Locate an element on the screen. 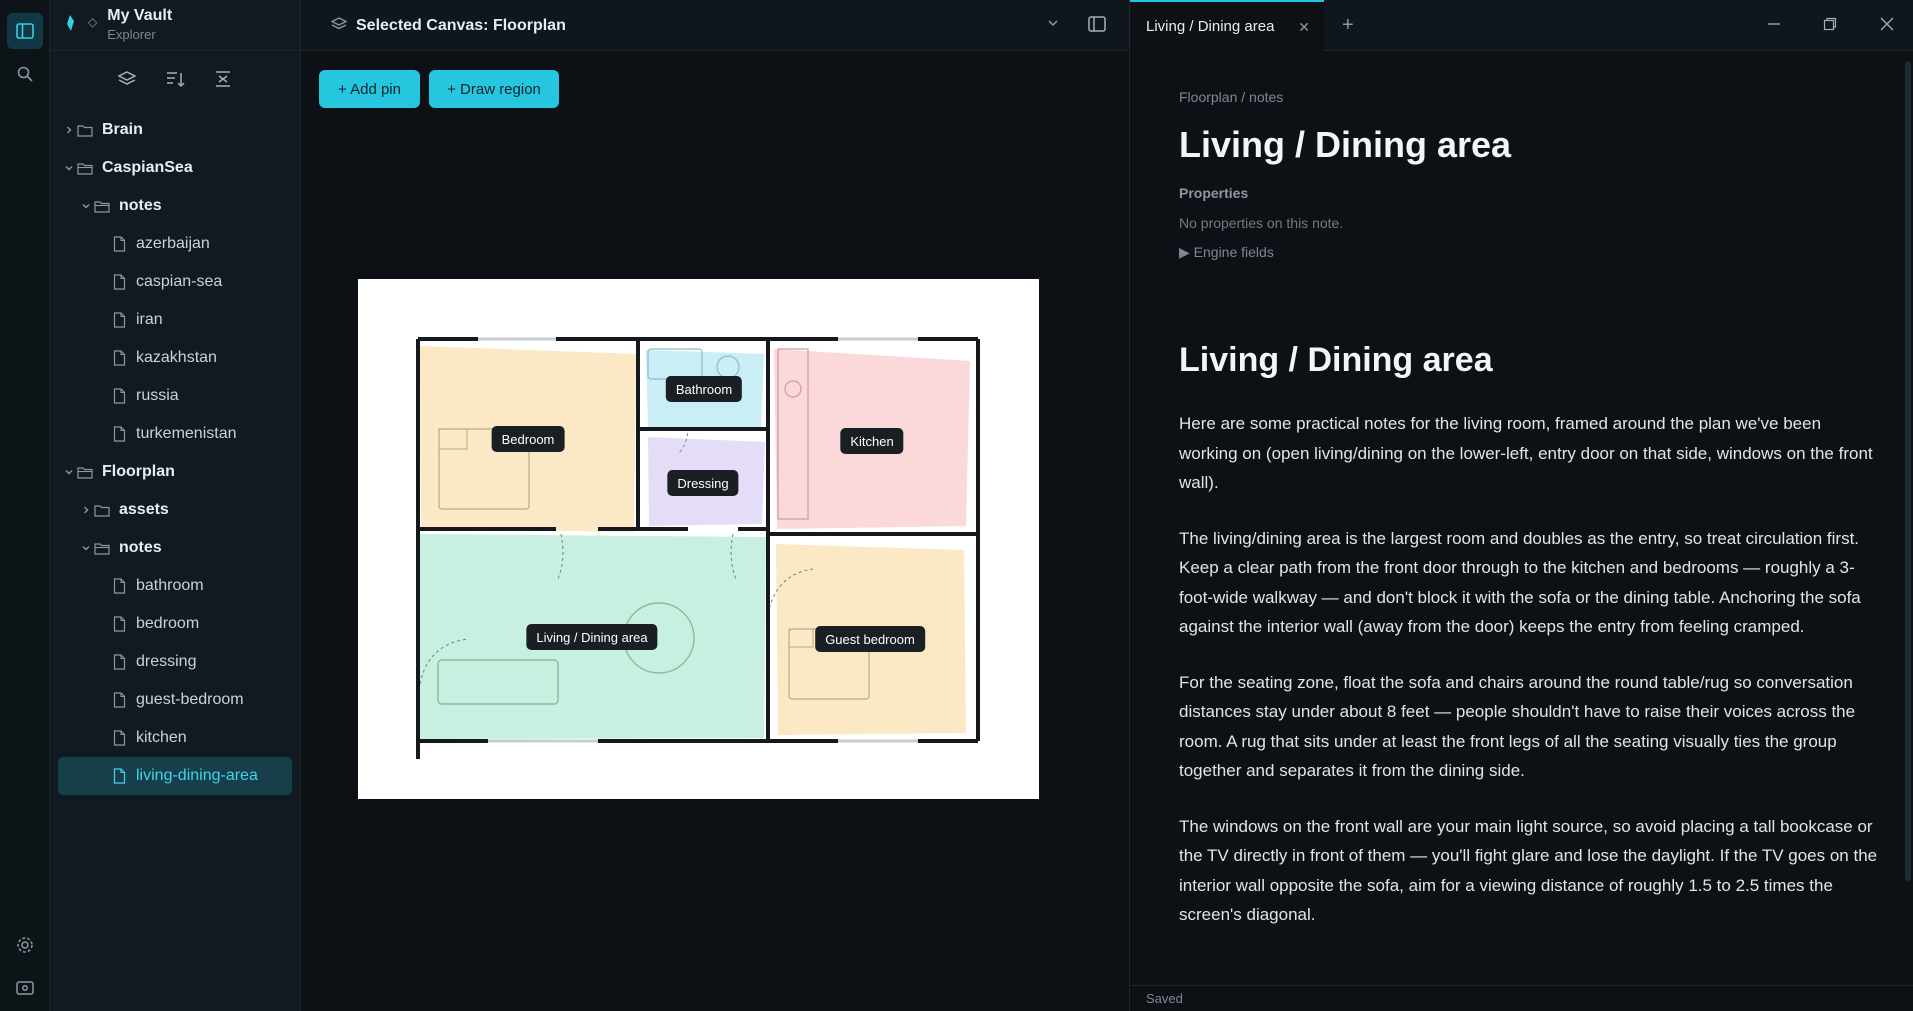  tab-strip: Living / Dining area ✕ + is located at coordinates (1521, 25).